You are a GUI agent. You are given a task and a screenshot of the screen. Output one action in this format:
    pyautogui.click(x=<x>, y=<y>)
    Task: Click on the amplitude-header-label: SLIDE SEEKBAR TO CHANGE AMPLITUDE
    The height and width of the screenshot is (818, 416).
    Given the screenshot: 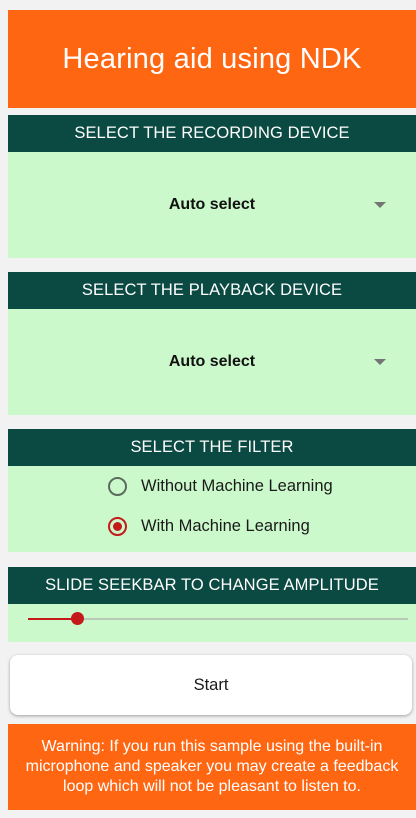 What is the action you would take?
    pyautogui.click(x=212, y=585)
    